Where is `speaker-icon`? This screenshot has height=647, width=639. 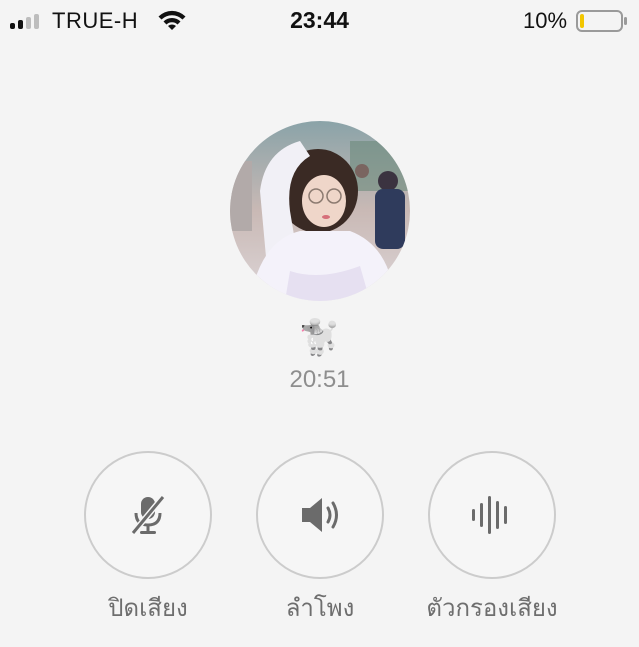
speaker-icon is located at coordinates (320, 515).